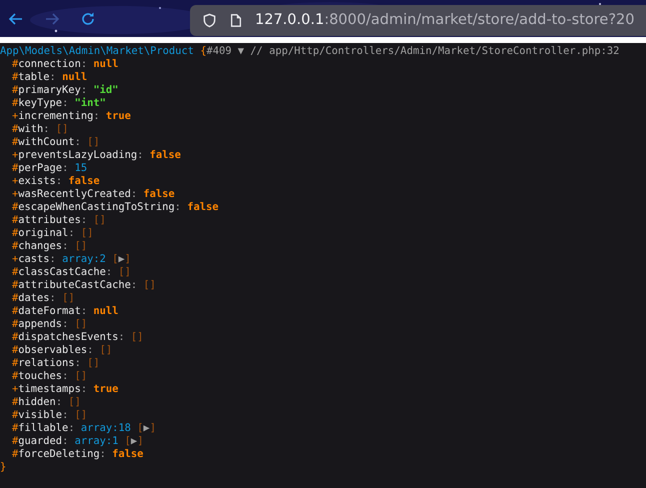 Image resolution: width=646 pixels, height=488 pixels. I want to click on left-arrow-icon, so click(16, 18).